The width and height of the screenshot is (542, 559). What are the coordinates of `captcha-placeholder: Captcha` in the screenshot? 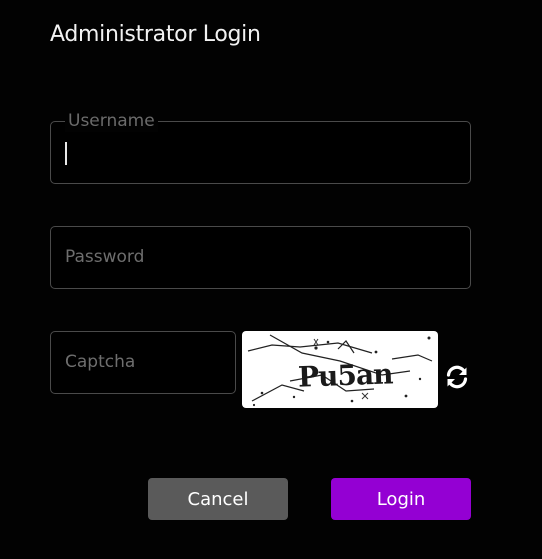 It's located at (100, 362).